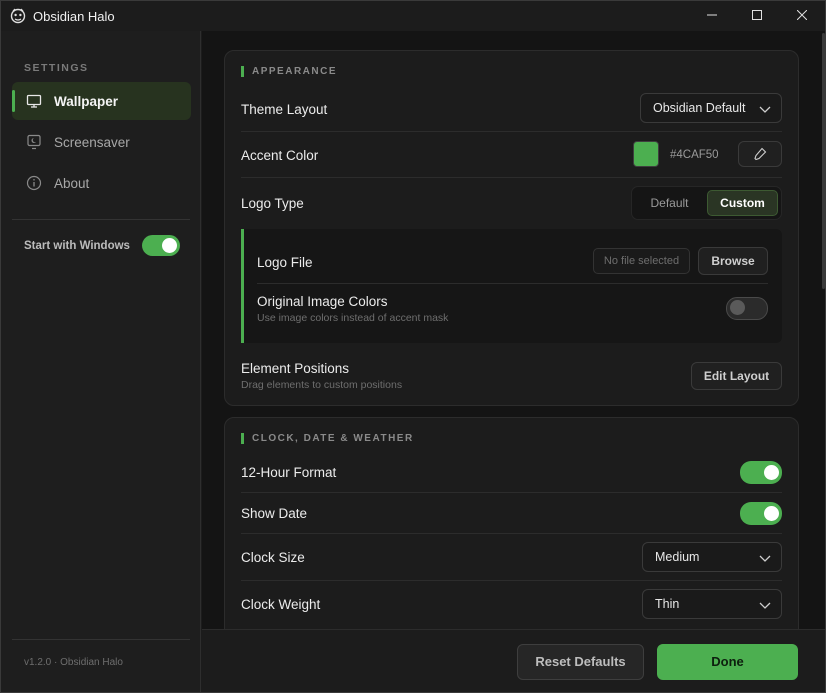 The height and width of the screenshot is (693, 826). I want to click on clock-size-select: Medium, so click(712, 557).